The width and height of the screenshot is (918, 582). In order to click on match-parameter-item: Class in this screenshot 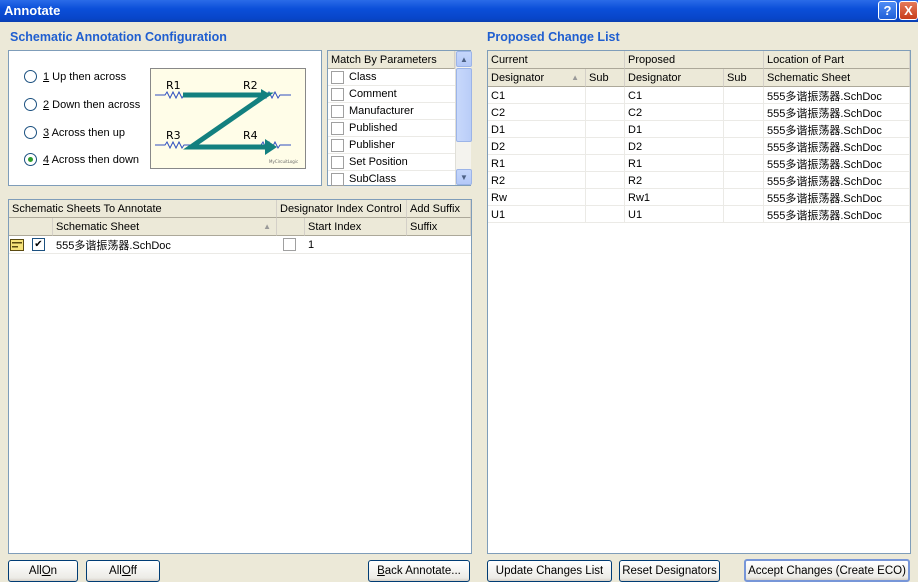, I will do `click(391, 77)`.